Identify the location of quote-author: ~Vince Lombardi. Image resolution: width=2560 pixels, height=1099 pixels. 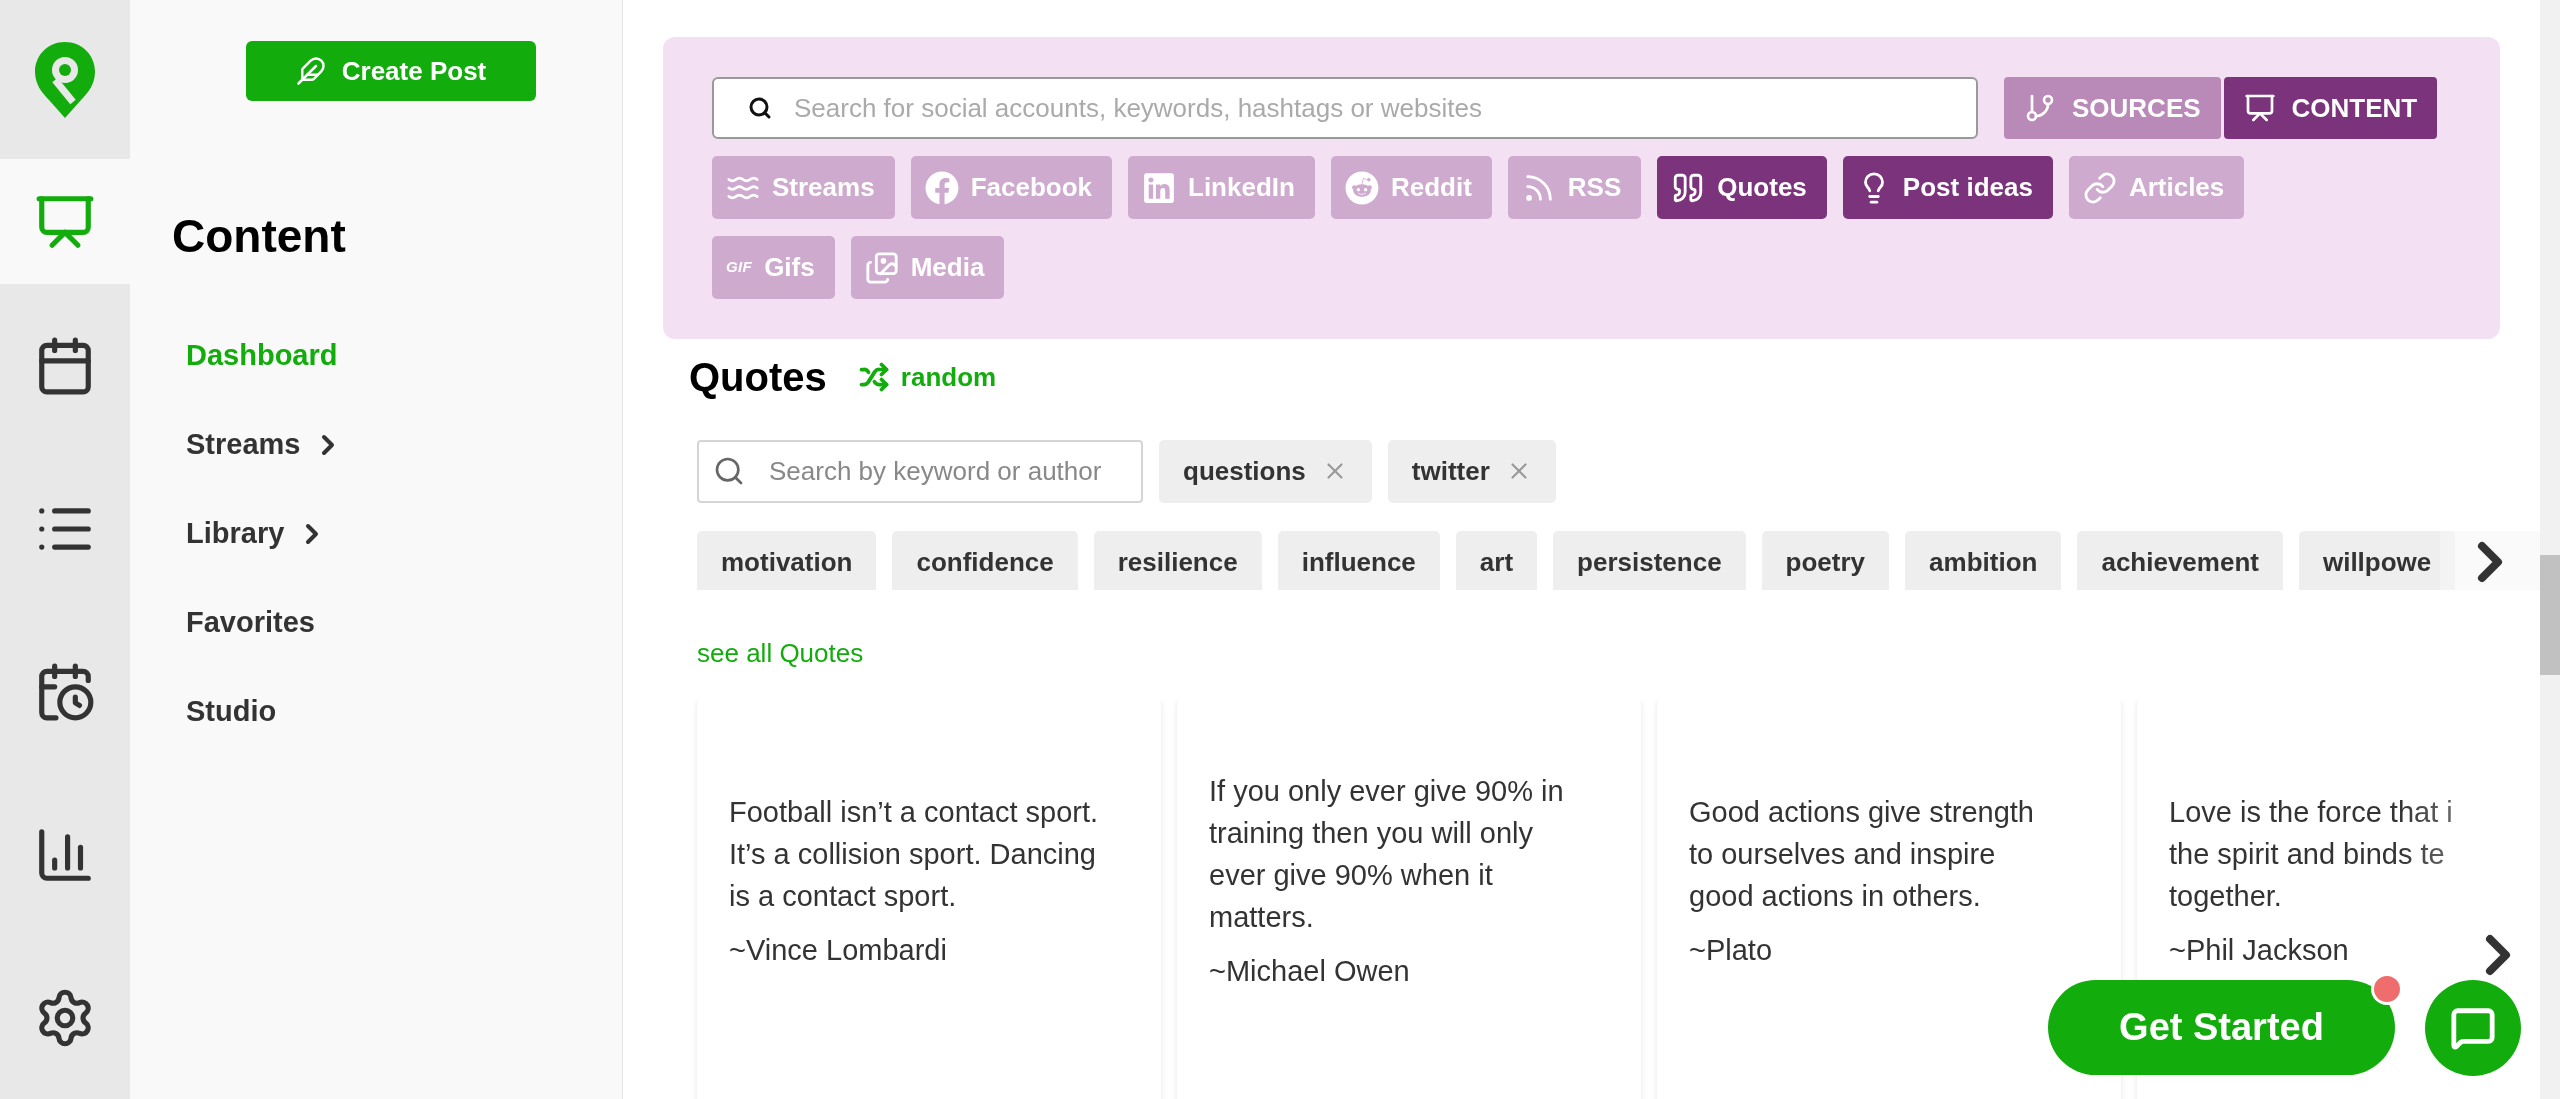
(838, 950).